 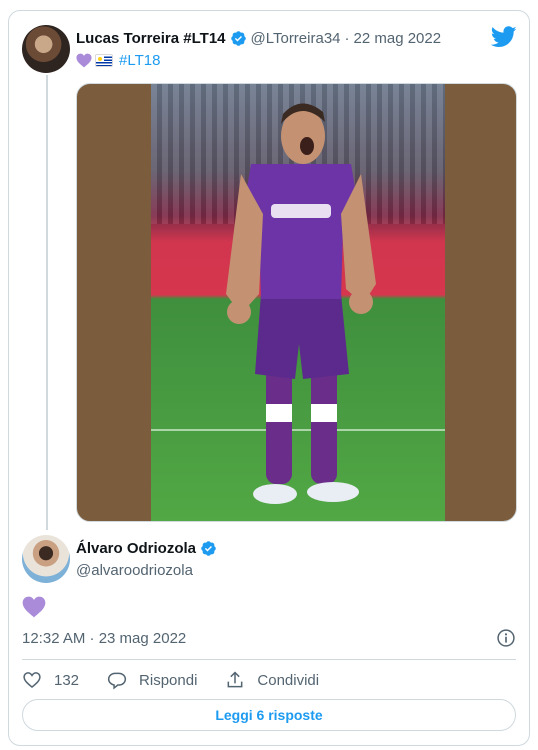 What do you see at coordinates (506, 638) in the screenshot?
I see `info-icon` at bounding box center [506, 638].